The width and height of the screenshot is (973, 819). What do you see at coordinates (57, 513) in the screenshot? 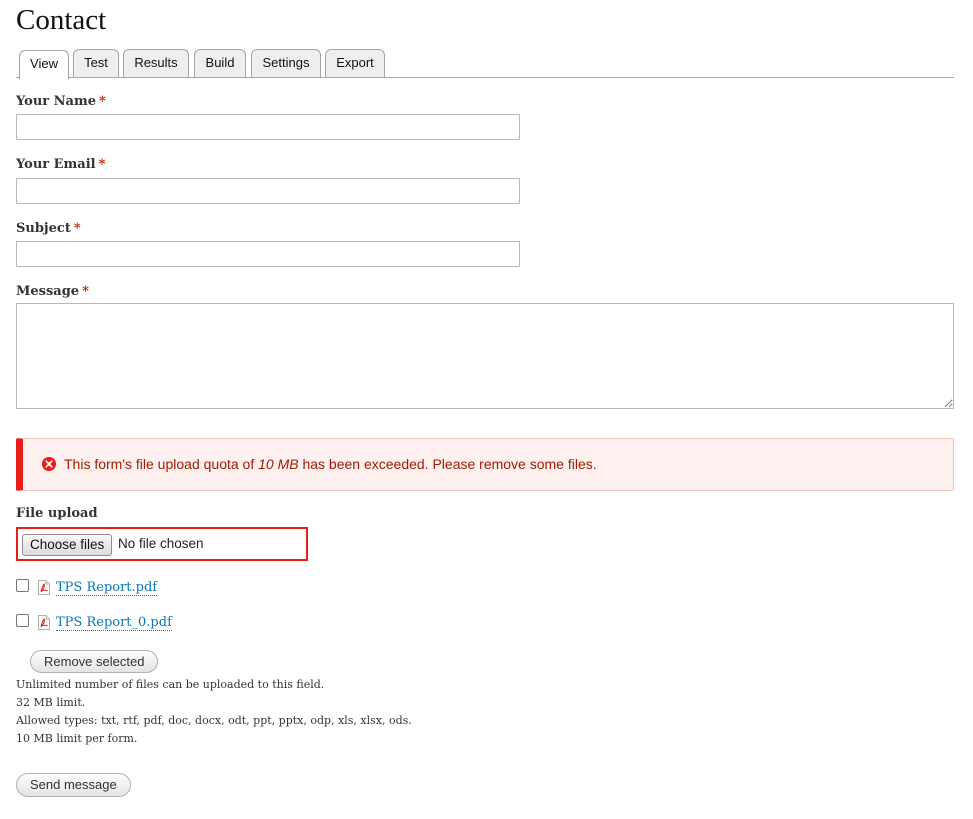
I see `file-upload-label: File upload` at bounding box center [57, 513].